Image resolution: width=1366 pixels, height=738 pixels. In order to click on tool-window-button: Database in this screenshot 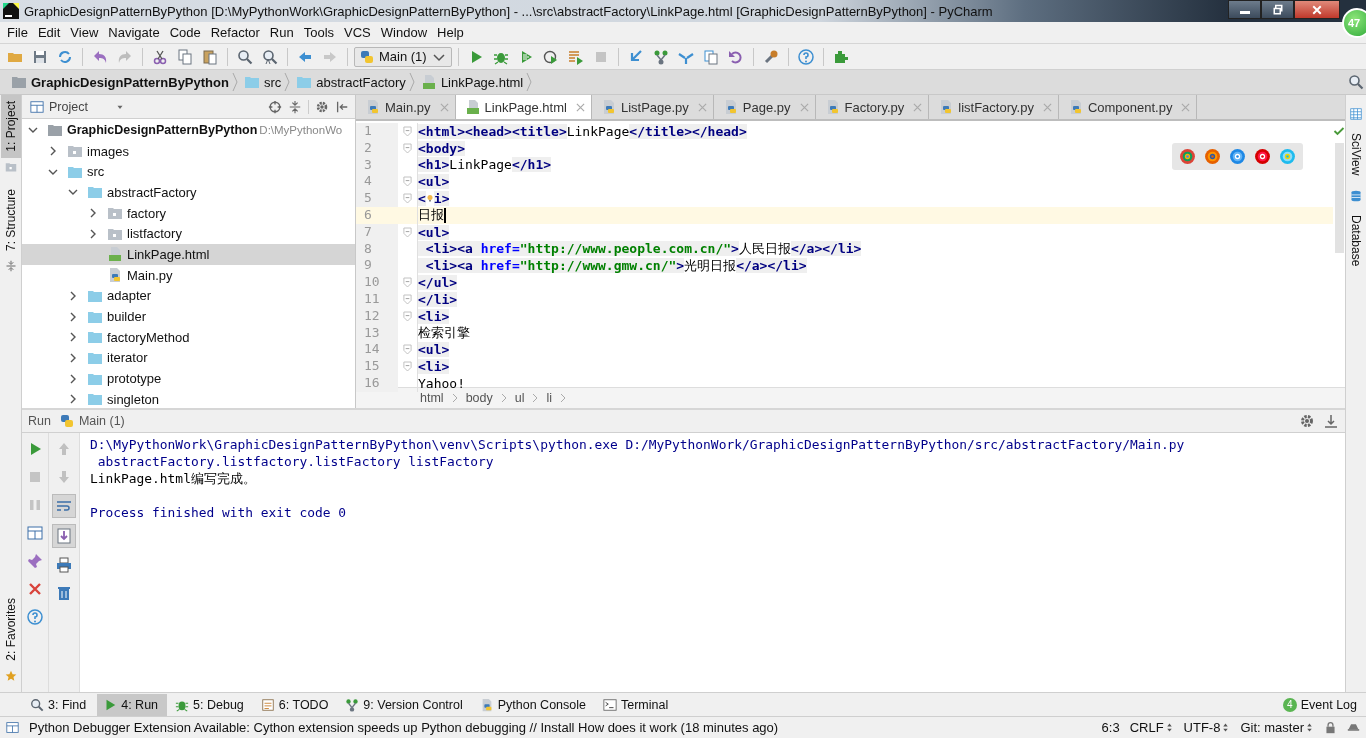, I will do `click(1356, 245)`.